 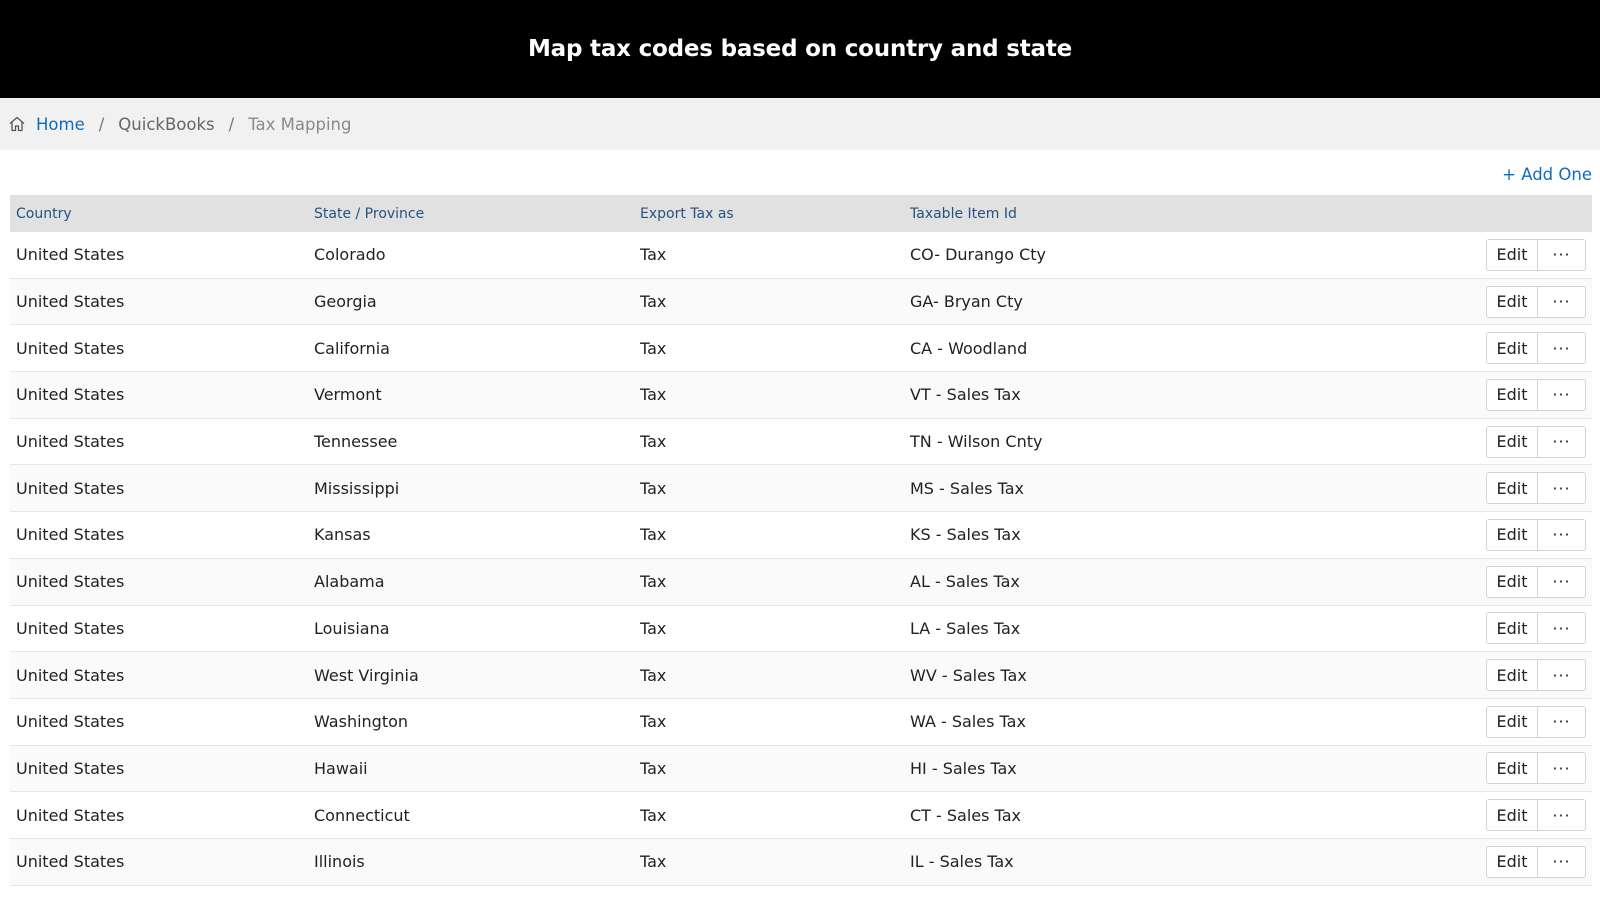 I want to click on column-header-country: Country, so click(x=44, y=214).